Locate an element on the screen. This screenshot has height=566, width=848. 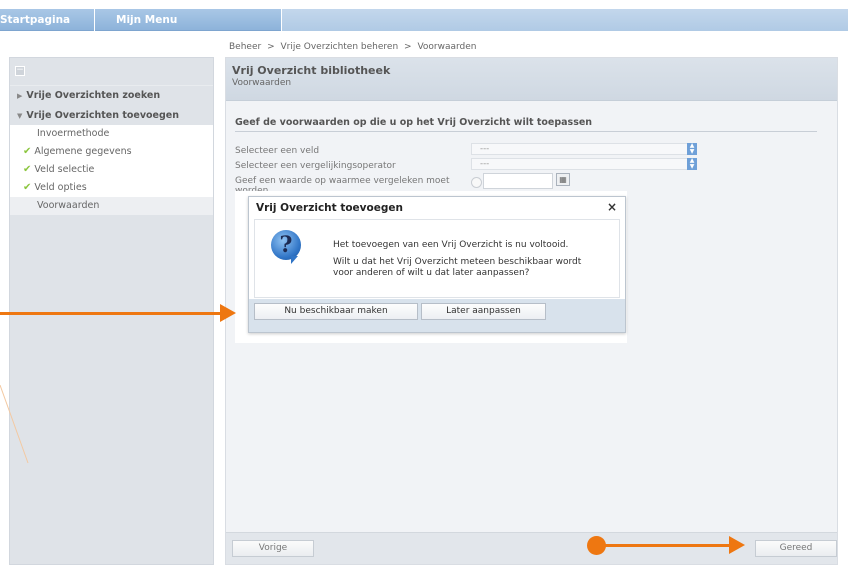
dialog-footer: Nu beschikbaar maken Later aanpassen is located at coordinates (437, 315).